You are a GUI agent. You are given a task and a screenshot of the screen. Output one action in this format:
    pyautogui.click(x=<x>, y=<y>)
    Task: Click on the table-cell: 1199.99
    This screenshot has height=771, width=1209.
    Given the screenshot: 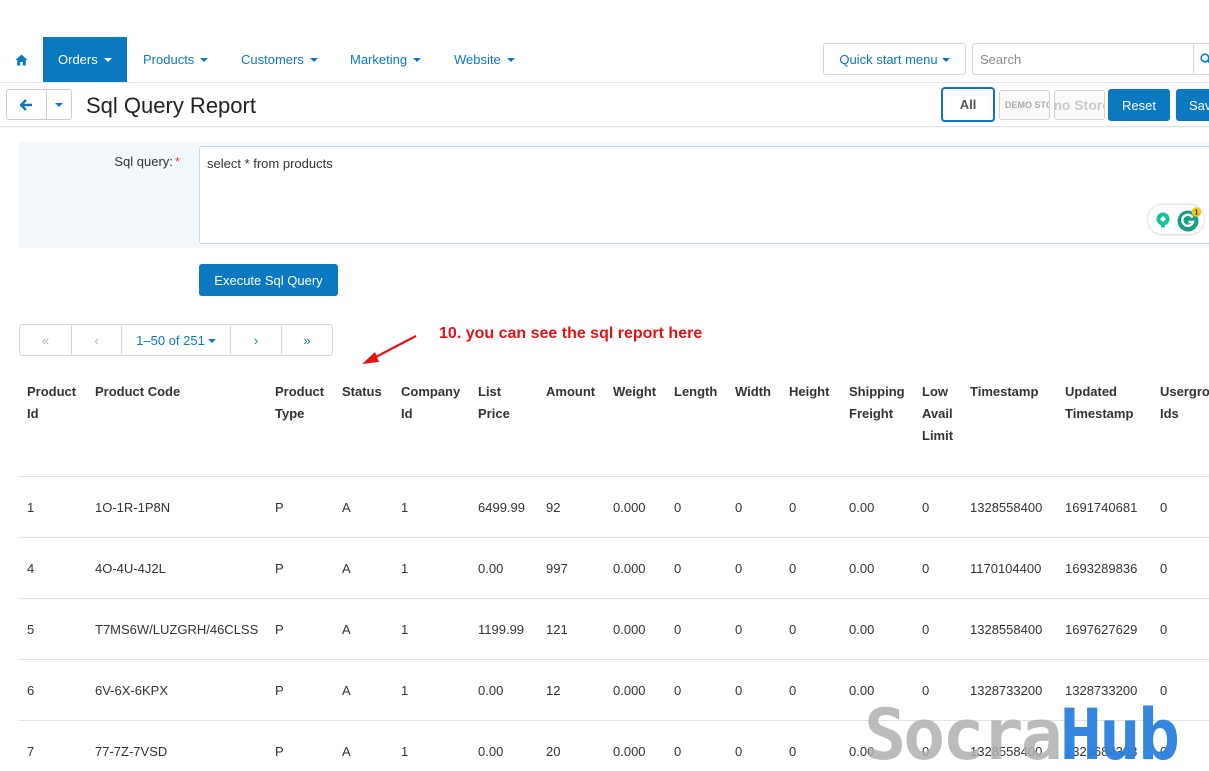 What is the action you would take?
    pyautogui.click(x=501, y=629)
    